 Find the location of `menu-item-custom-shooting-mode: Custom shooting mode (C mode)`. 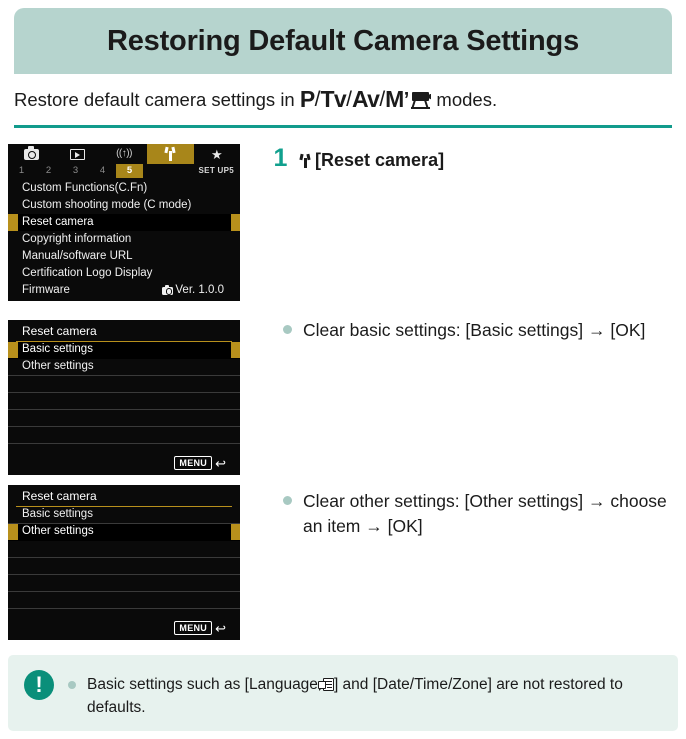

menu-item-custom-shooting-mode: Custom shooting mode (C mode) is located at coordinates (124, 205).